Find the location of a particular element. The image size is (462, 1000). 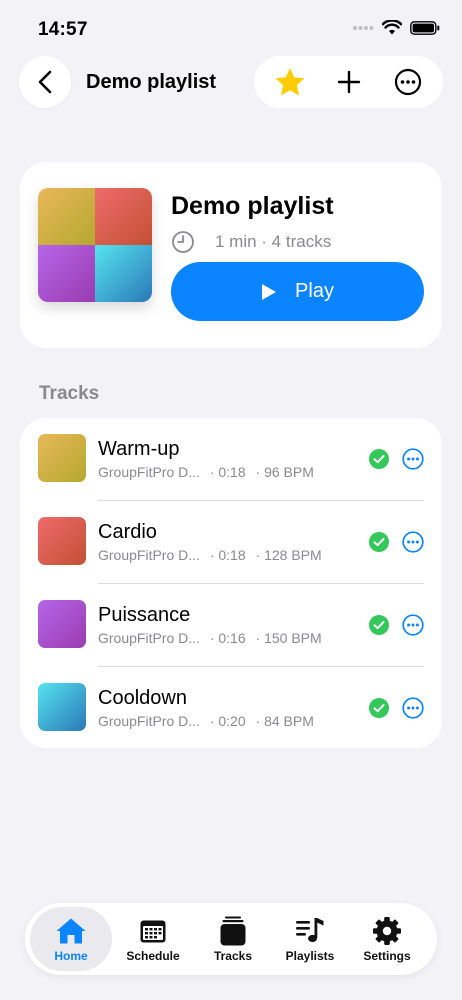

tab-tracks: Tracks is located at coordinates (233, 939).